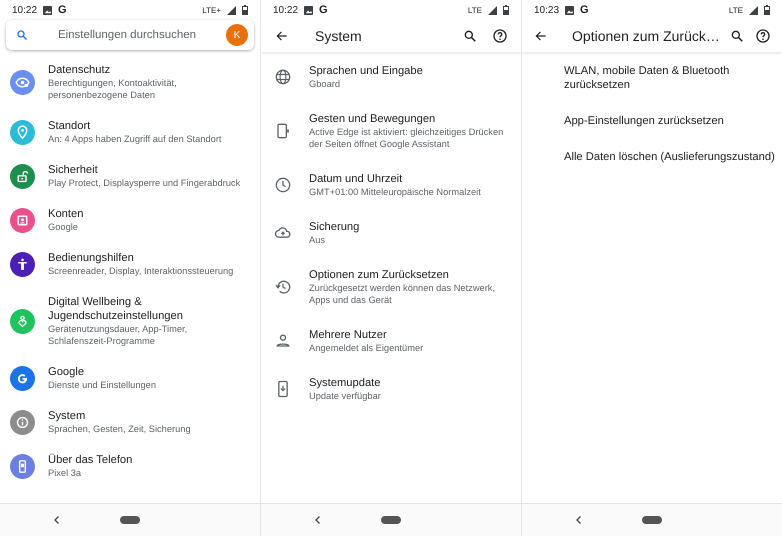  What do you see at coordinates (118, 309) in the screenshot?
I see `setting-title: Digital Wellbeing & Jugendschutzeinstellungen` at bounding box center [118, 309].